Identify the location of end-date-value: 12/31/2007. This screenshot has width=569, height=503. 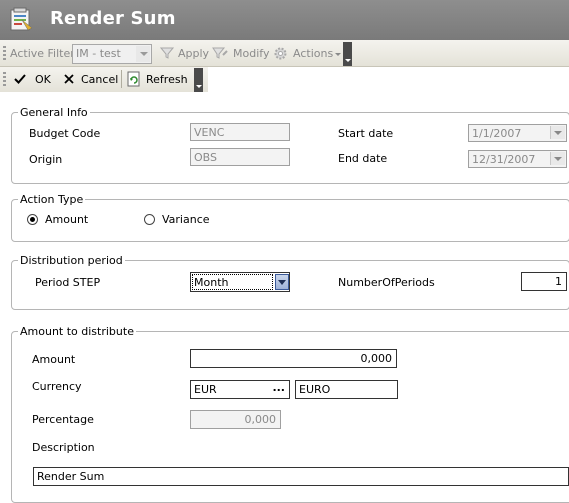
(504, 159).